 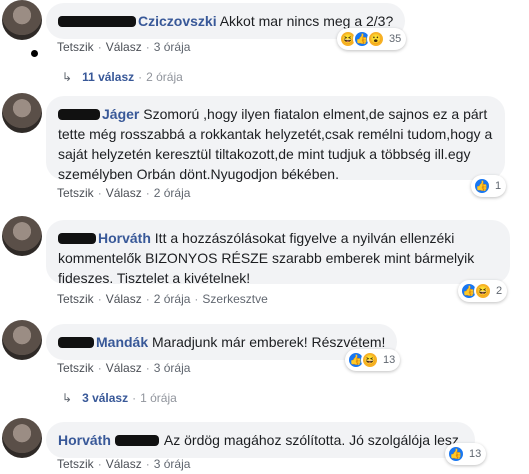 I want to click on reaction-summary: 👍 😆 13, so click(x=373, y=360).